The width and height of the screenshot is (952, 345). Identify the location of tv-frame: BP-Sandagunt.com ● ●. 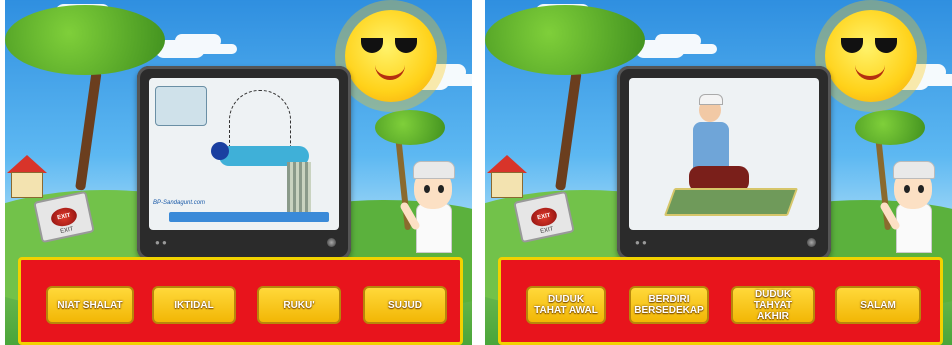
(244, 163).